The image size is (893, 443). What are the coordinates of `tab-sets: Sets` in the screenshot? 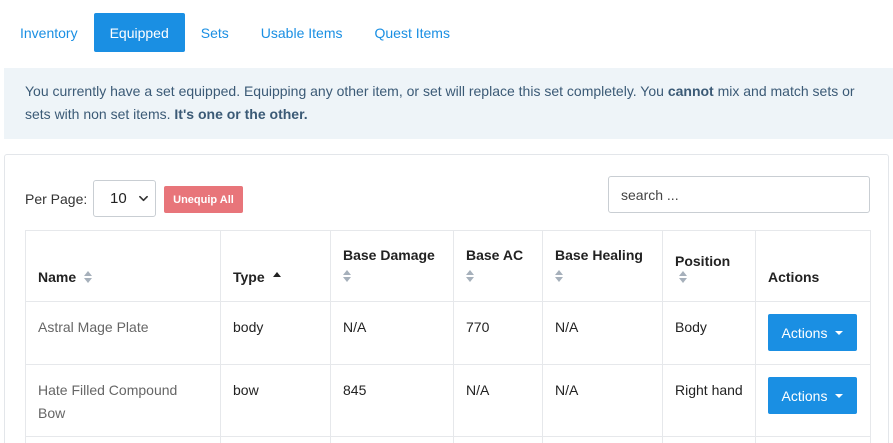 It's located at (215, 32).